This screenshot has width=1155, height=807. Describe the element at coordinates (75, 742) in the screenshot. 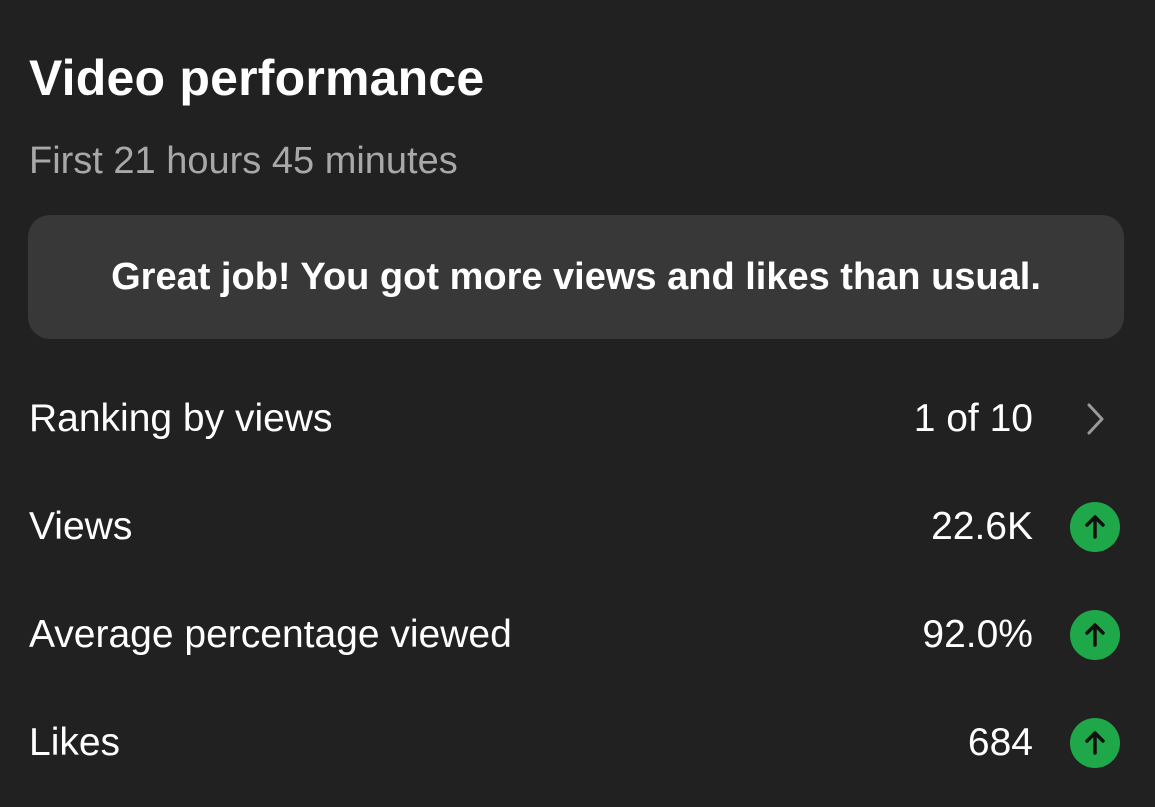

I see `metric-label: Likes` at that location.